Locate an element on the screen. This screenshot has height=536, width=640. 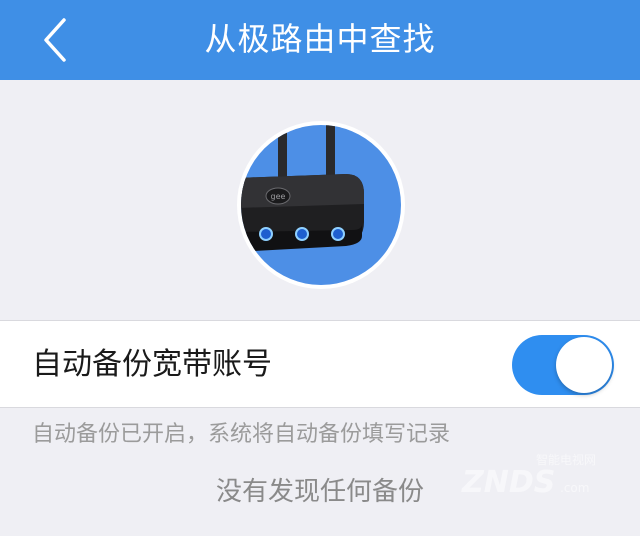
router-logo-text: gee is located at coordinates (278, 196).